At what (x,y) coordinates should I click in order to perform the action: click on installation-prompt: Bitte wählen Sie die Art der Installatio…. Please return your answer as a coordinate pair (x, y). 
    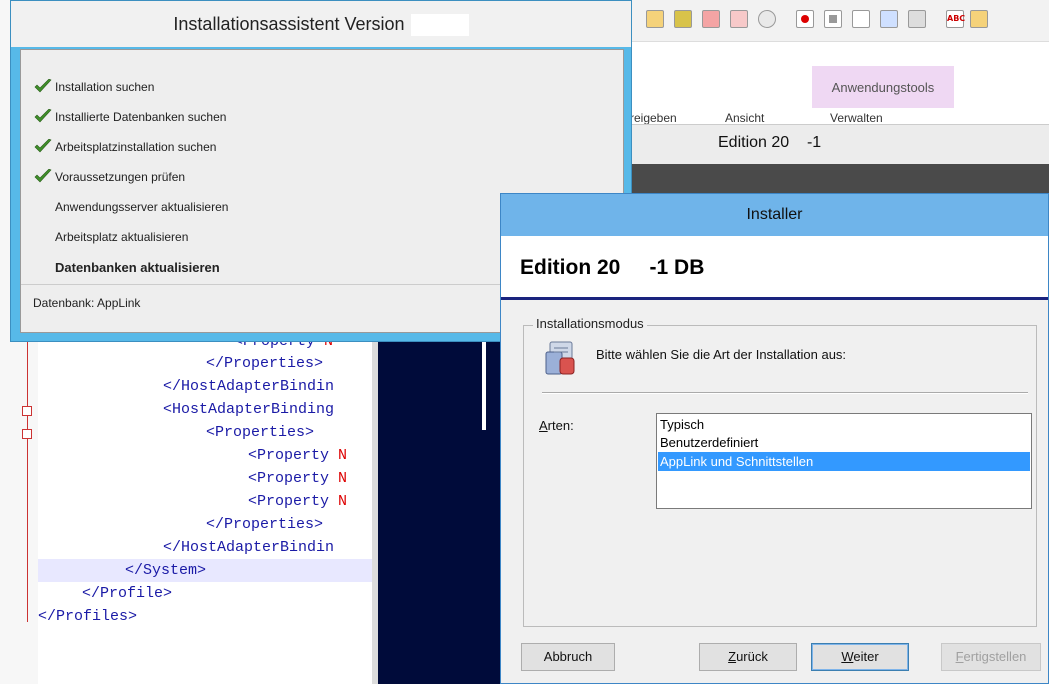
    Looking at the image, I should click on (721, 354).